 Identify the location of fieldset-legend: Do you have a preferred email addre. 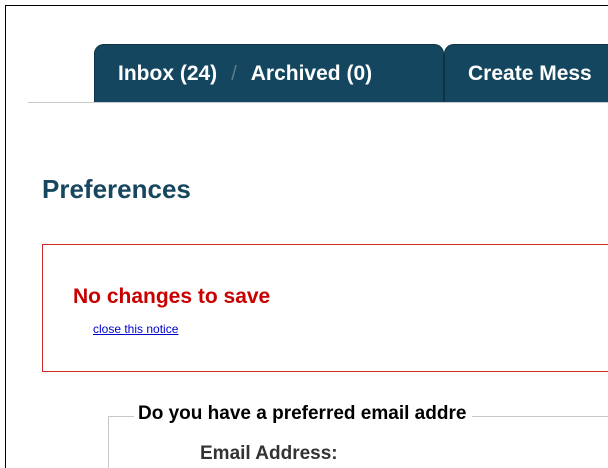
(303, 414).